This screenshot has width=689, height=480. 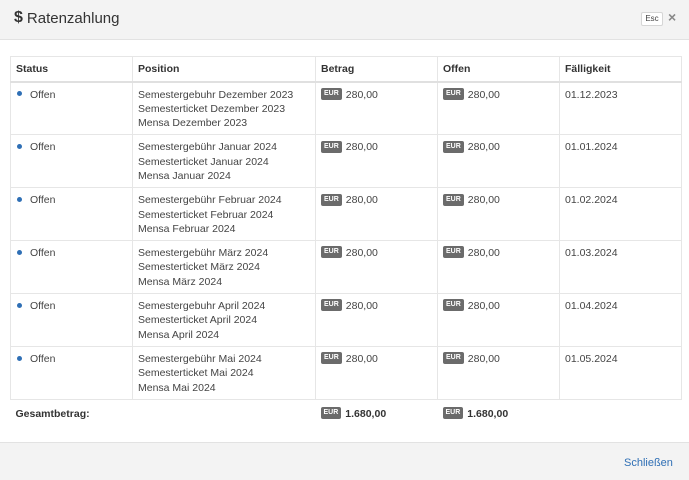 I want to click on position-line: Semestergebühr Januar 2024, so click(x=207, y=147).